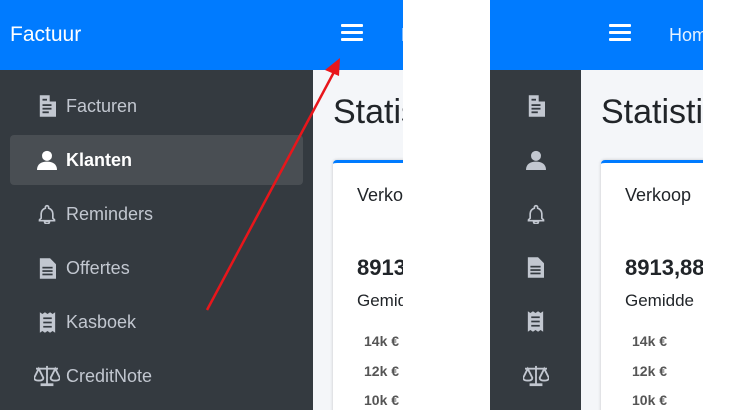 The image size is (735, 410). What do you see at coordinates (109, 375) in the screenshot?
I see `sidebar-item-label: CreditNote` at bounding box center [109, 375].